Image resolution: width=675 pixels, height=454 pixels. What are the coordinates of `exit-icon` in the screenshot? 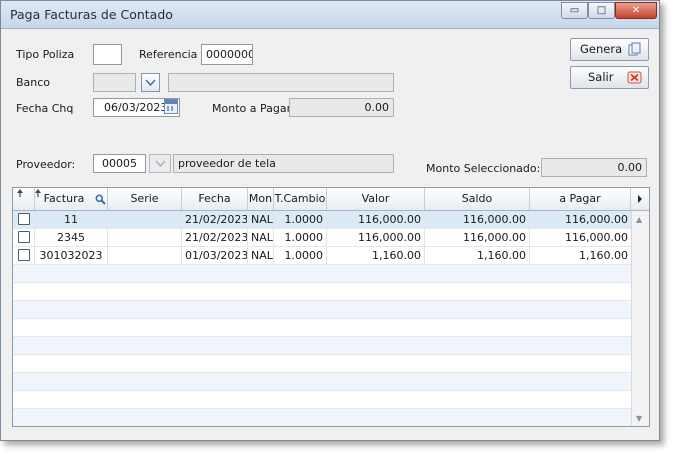 It's located at (634, 77).